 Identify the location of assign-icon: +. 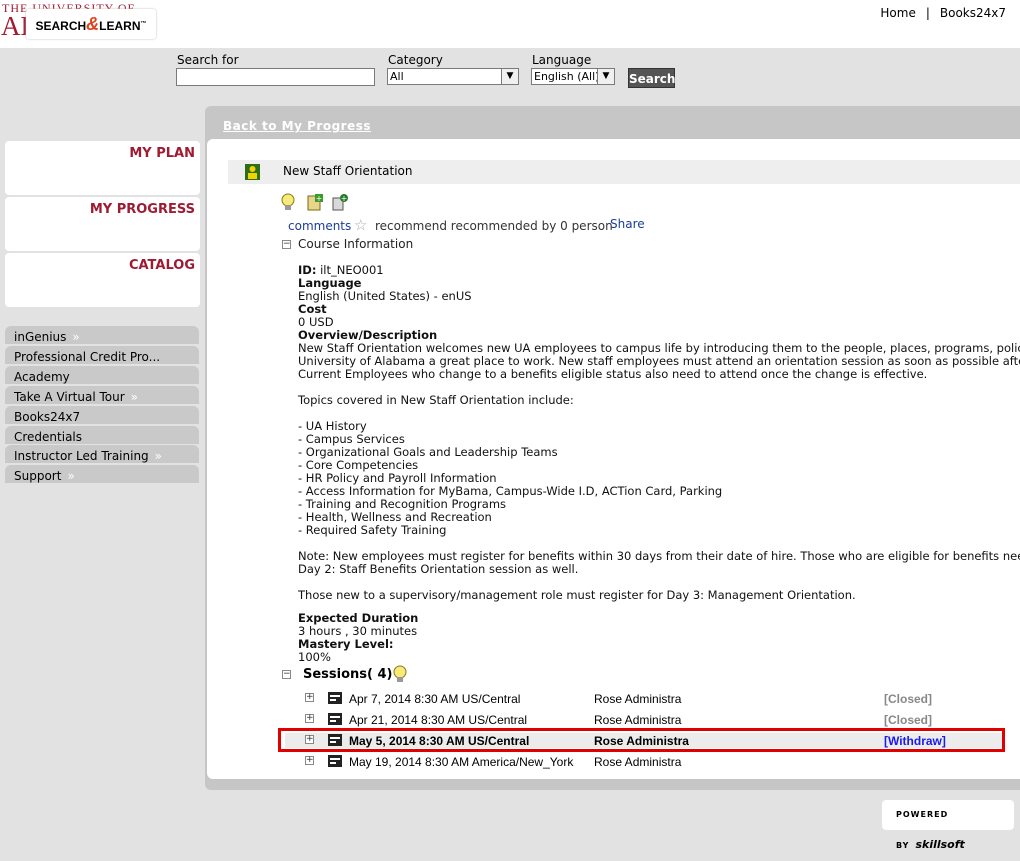
(341, 202).